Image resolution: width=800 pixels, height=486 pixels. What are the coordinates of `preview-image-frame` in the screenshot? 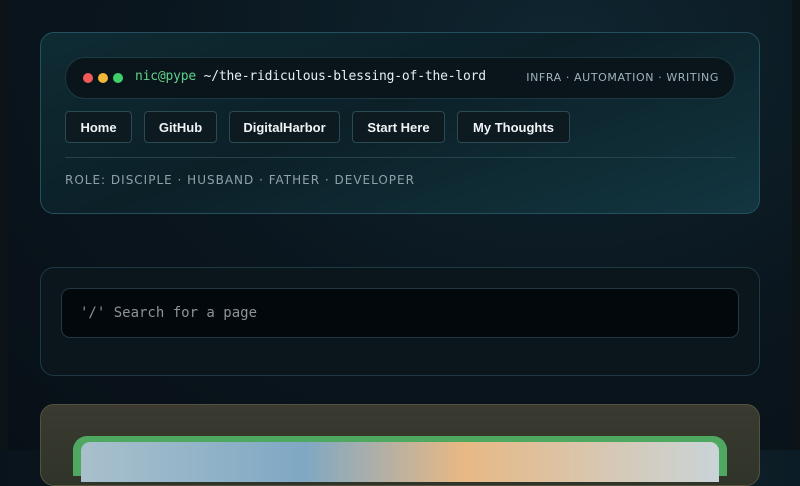 It's located at (400, 459).